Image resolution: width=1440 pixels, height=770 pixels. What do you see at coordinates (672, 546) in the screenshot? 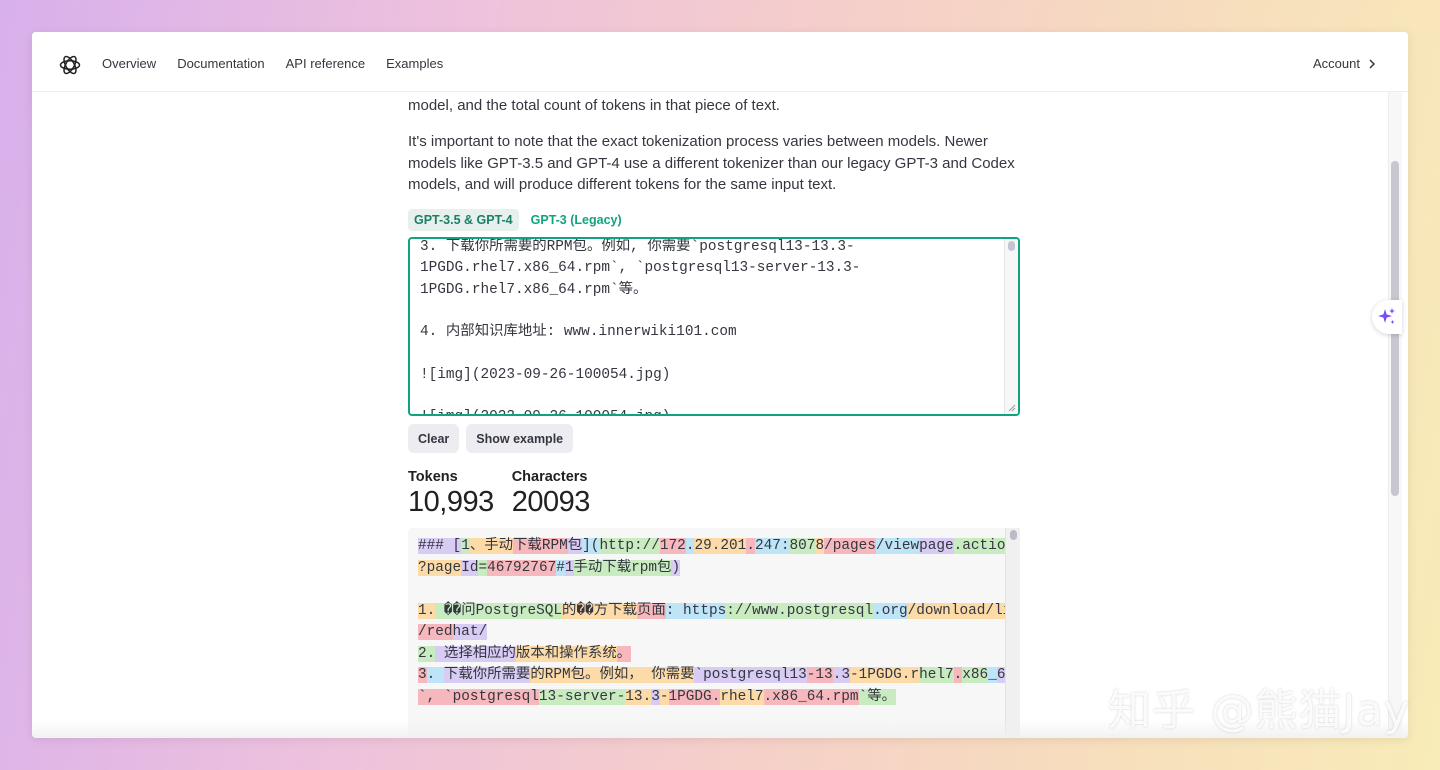
I see `token: 172` at bounding box center [672, 546].